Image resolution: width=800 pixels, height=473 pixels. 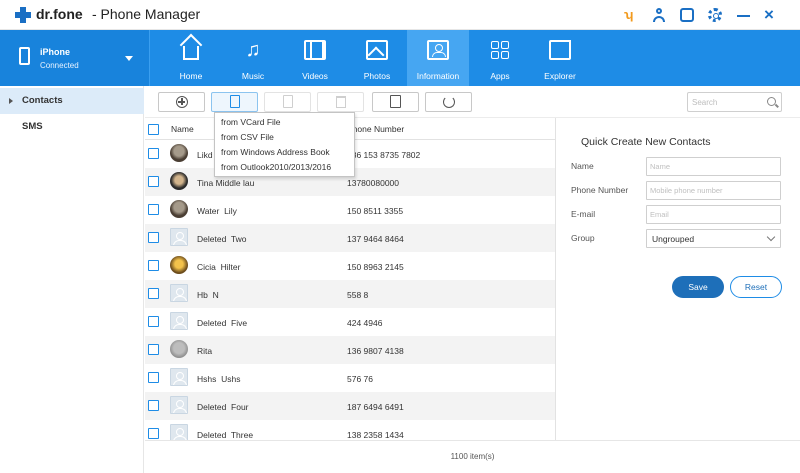 I want to click on tab-home: Home, so click(x=191, y=58).